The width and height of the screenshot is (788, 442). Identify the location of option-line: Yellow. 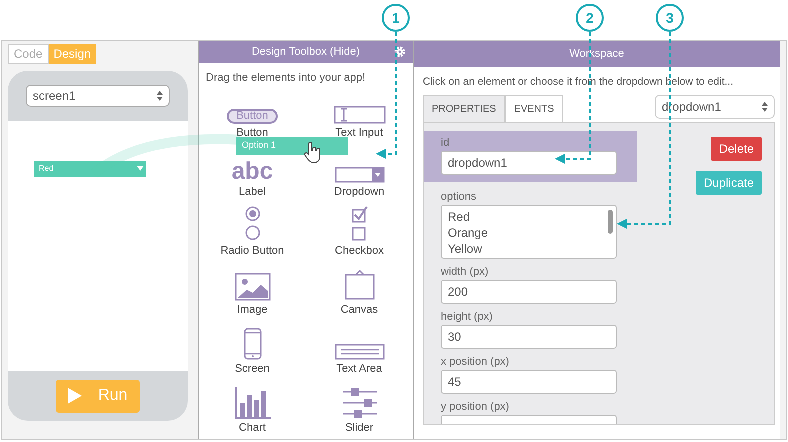
(466, 249).